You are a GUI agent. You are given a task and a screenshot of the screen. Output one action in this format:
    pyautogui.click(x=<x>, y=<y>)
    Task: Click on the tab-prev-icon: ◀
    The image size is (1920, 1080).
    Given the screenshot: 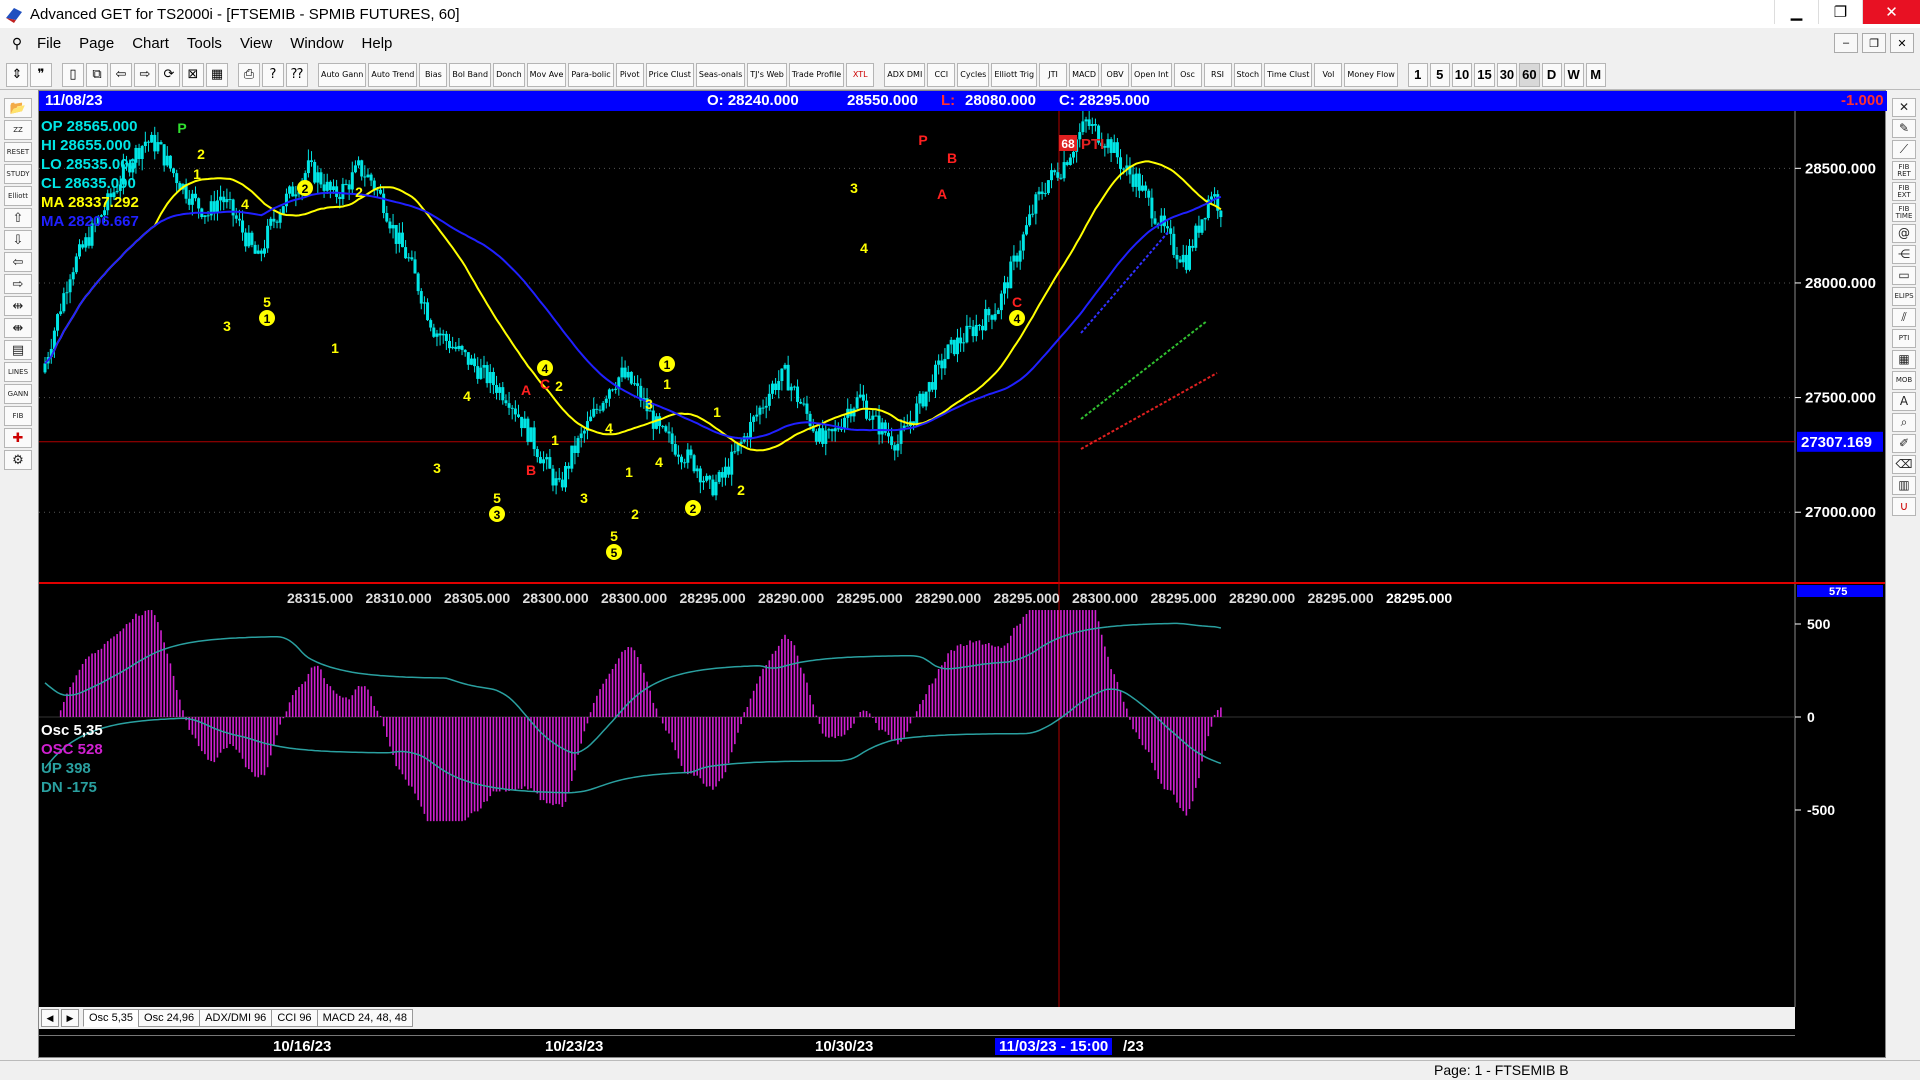 What is the action you would take?
    pyautogui.click(x=50, y=1018)
    